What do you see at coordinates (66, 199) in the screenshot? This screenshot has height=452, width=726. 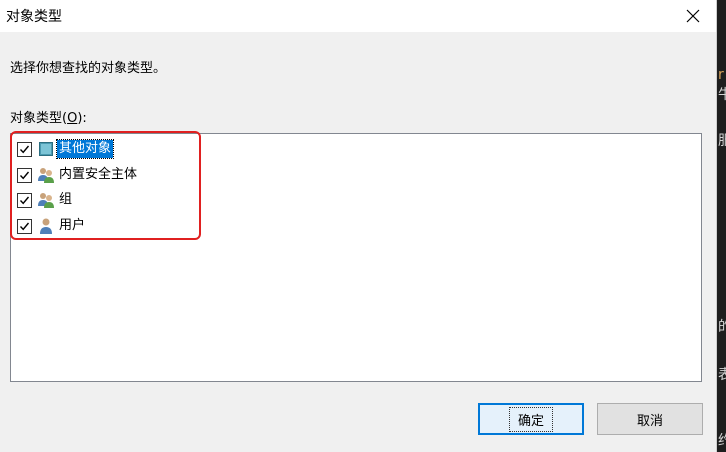 I see `item-label-groups: 组` at bounding box center [66, 199].